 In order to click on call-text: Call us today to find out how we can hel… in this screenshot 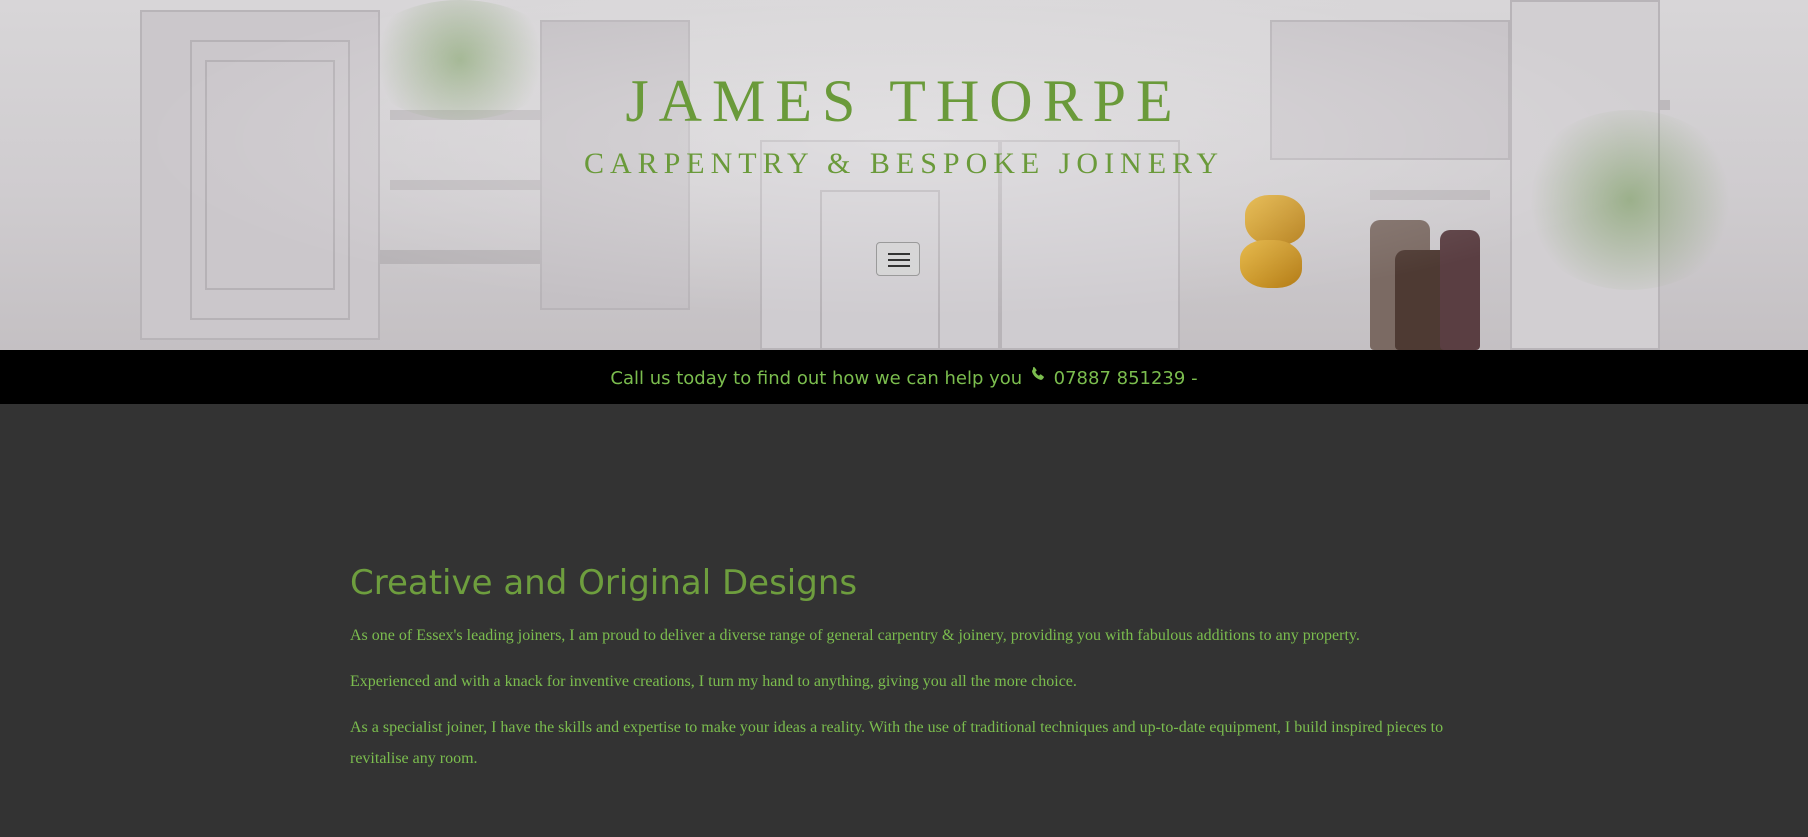, I will do `click(816, 378)`.